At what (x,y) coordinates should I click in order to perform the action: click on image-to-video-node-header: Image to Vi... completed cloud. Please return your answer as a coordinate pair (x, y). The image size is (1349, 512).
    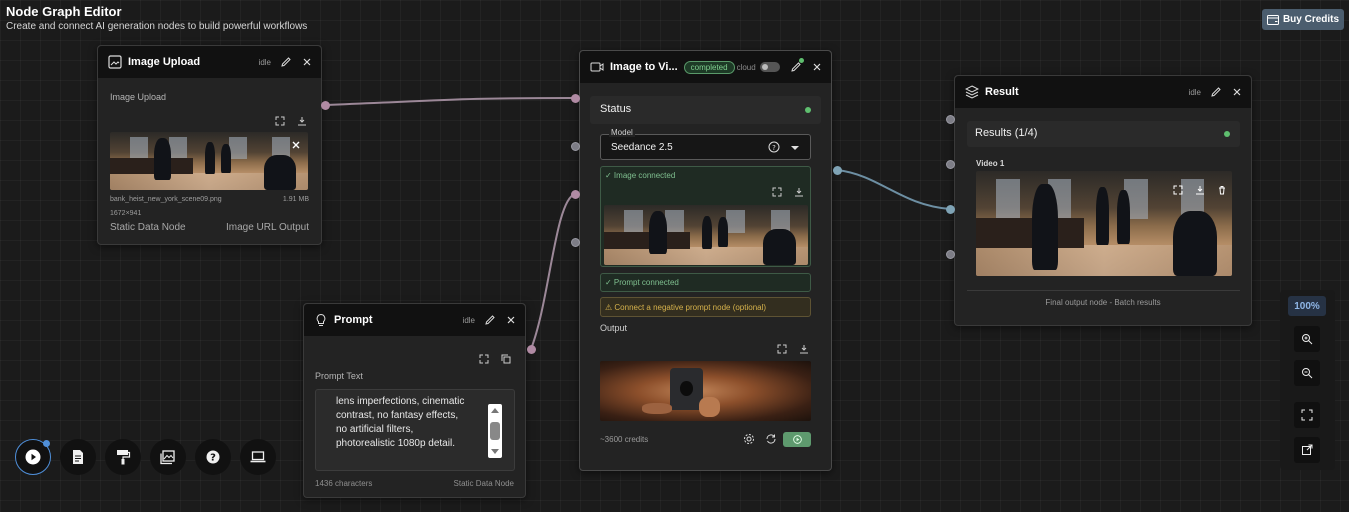
    Looking at the image, I should click on (705, 67).